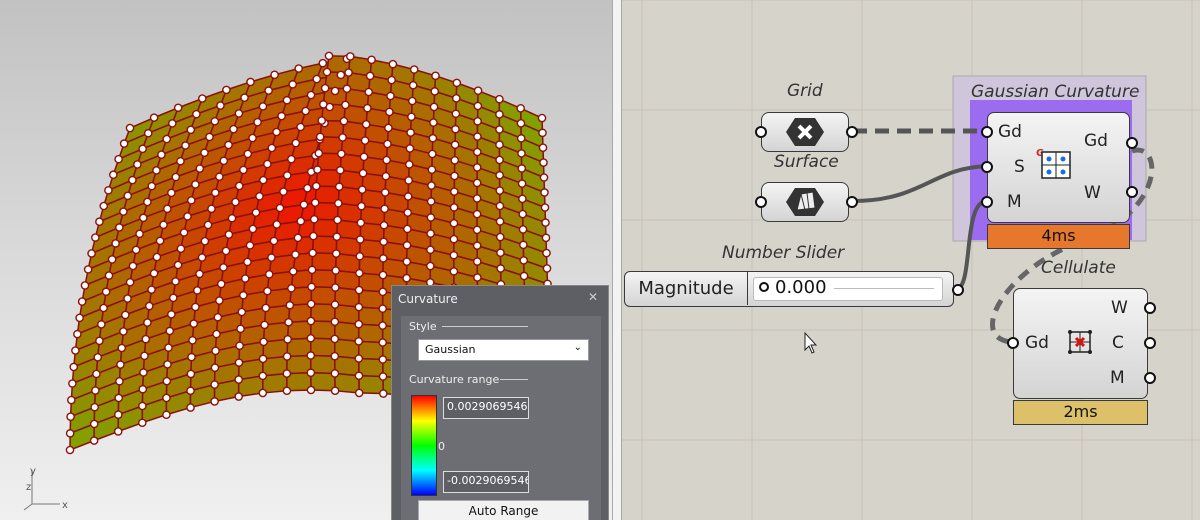 The image size is (1200, 520). Describe the element at coordinates (617, 260) in the screenshot. I see `pane-splitter` at that location.